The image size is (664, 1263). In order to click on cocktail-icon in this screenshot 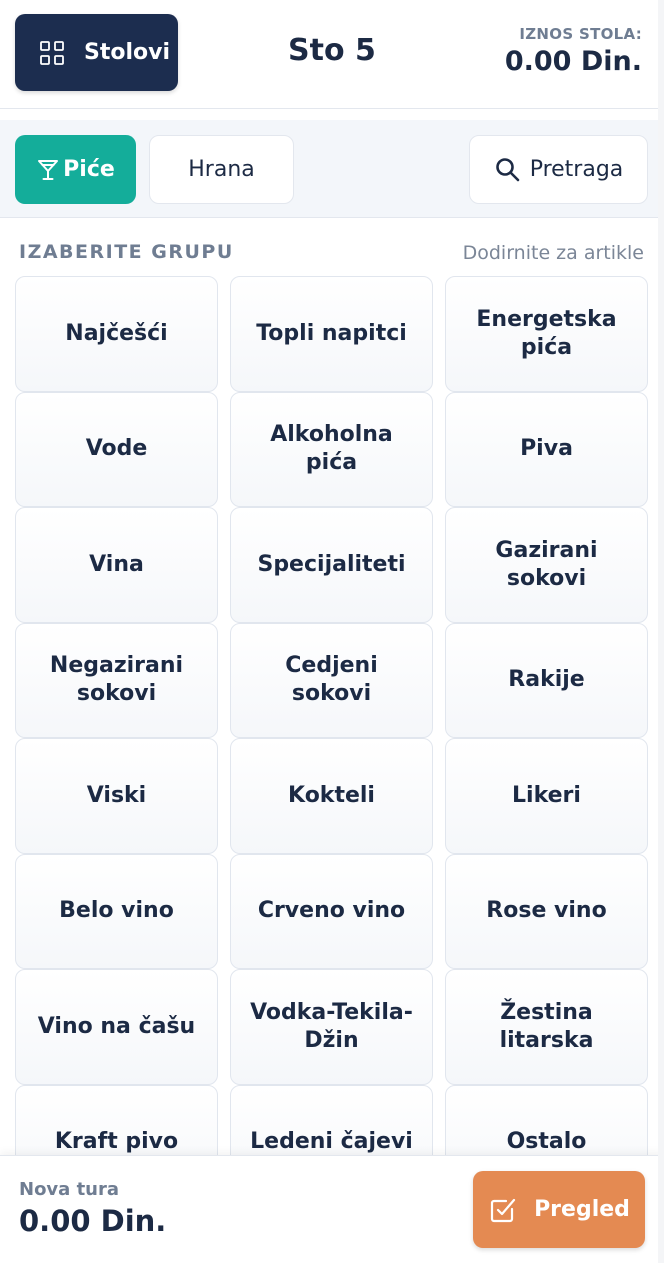, I will do `click(48, 169)`.